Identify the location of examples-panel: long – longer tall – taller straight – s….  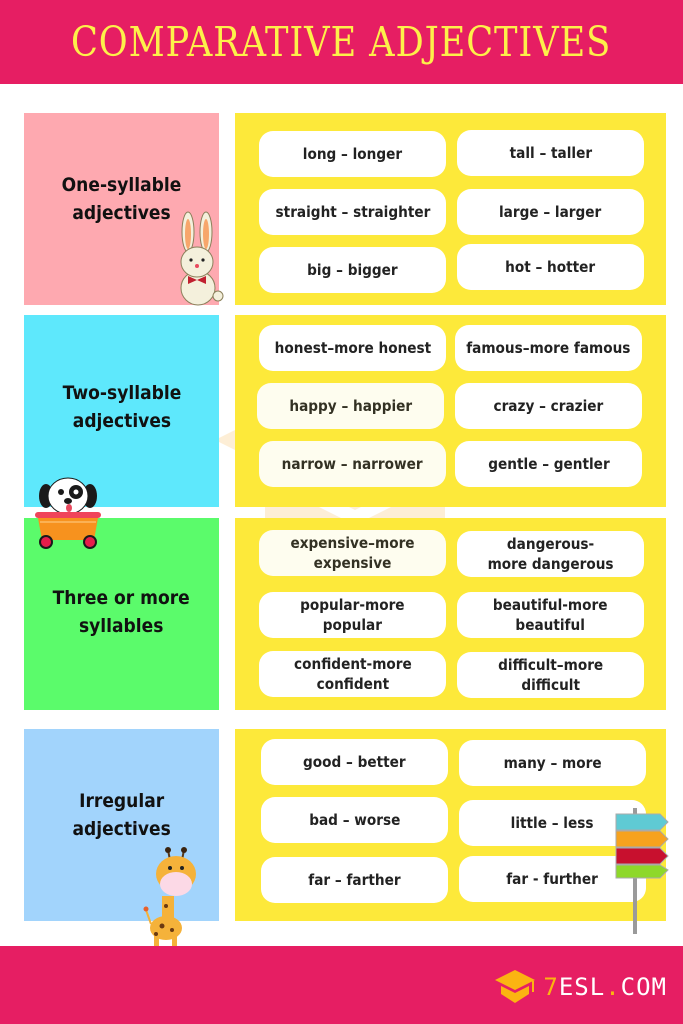
(450, 209).